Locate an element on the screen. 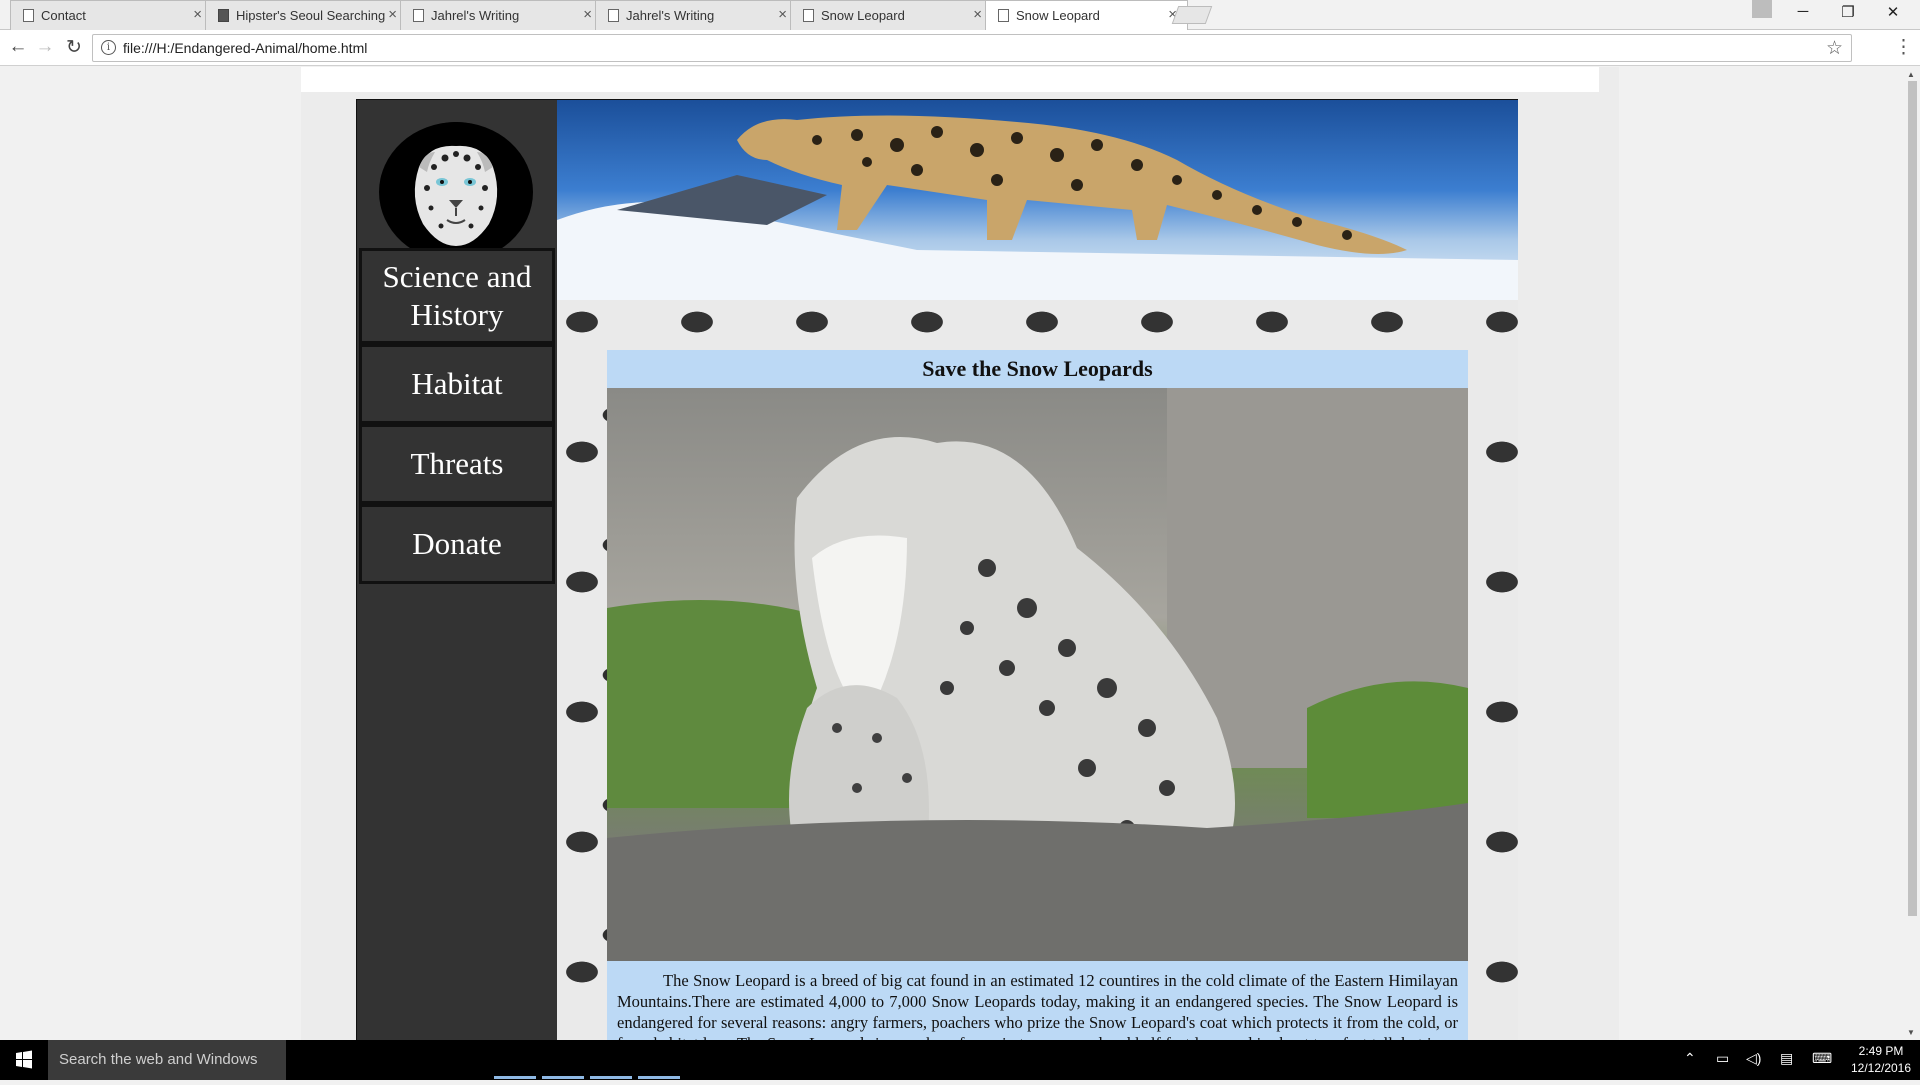 Image resolution: width=1920 pixels, height=1085 pixels. page-scrollbar: ▲ ▼ is located at coordinates (1912, 553).